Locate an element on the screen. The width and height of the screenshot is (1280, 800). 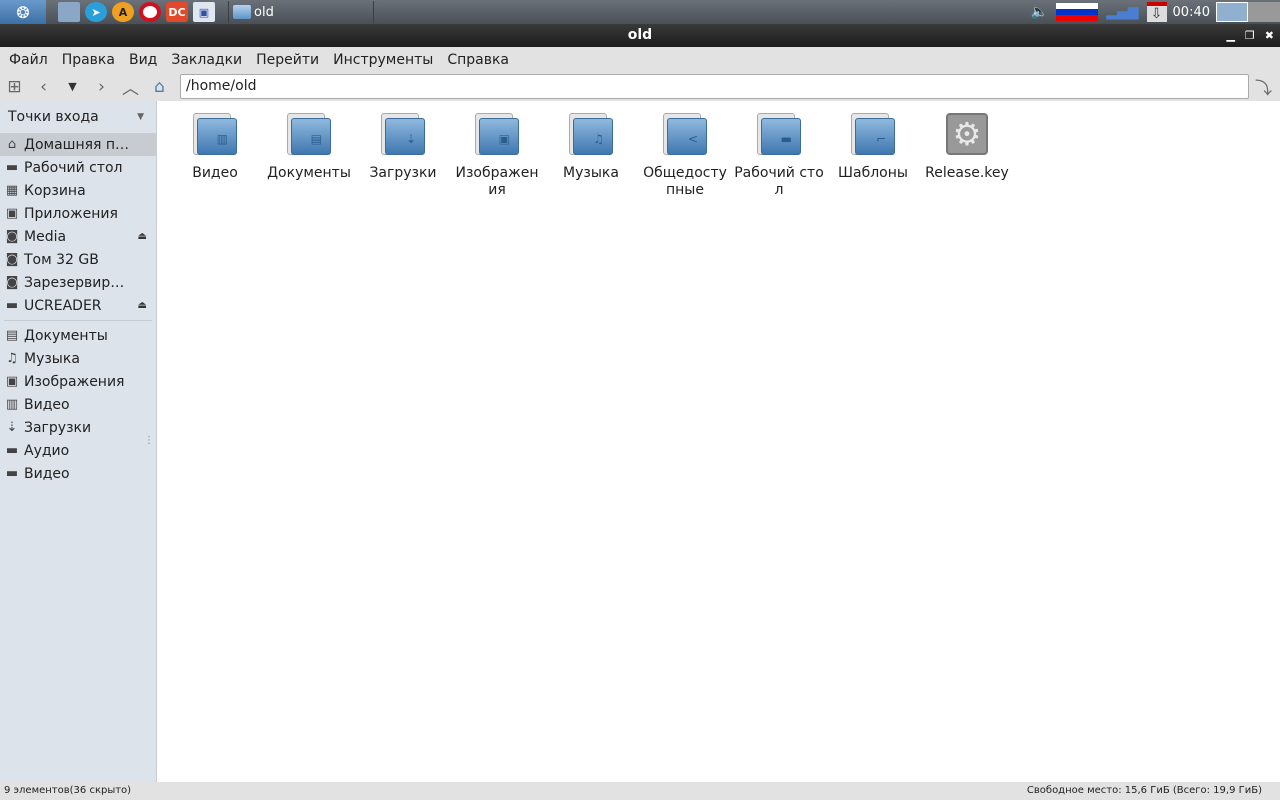
sidebar-item: ◙ Media ⏏ is located at coordinates (78, 236).